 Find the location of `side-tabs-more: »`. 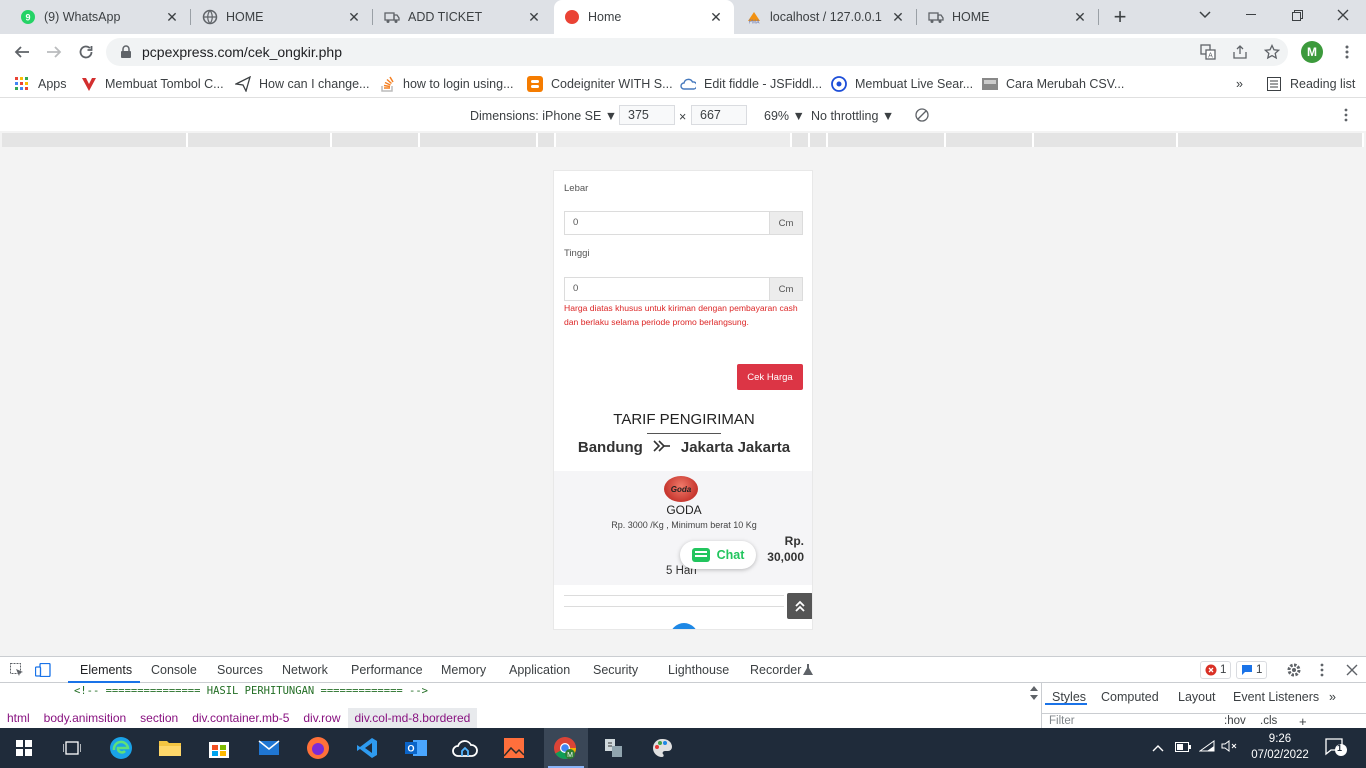

side-tabs-more: » is located at coordinates (1332, 697).